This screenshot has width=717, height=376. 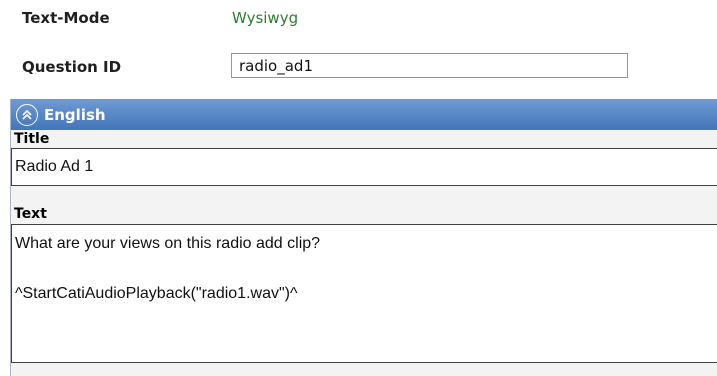 What do you see at coordinates (429, 65) in the screenshot?
I see `question-id-input` at bounding box center [429, 65].